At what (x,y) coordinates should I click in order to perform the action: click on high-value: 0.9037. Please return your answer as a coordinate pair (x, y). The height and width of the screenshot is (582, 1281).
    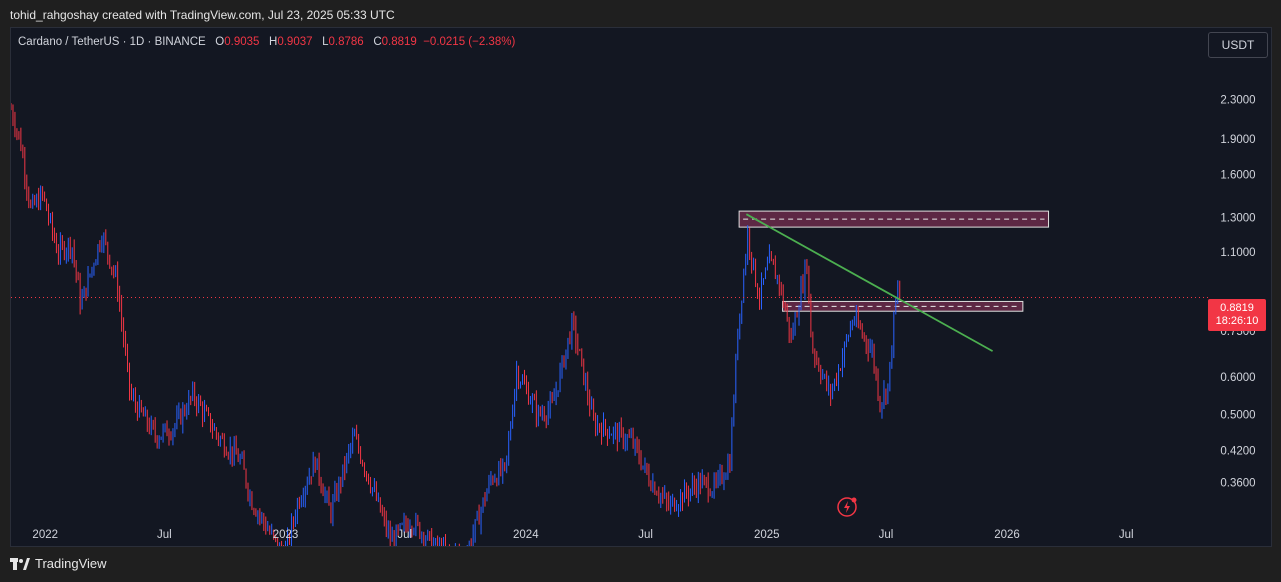
    Looking at the image, I should click on (295, 42).